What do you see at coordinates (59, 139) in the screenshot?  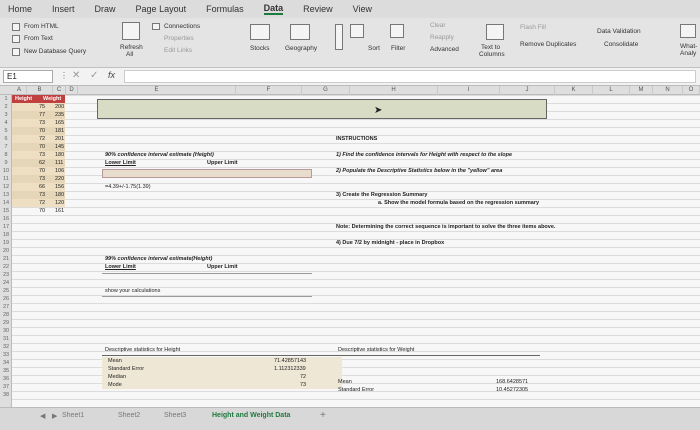 I see `weight-cell: 201` at bounding box center [59, 139].